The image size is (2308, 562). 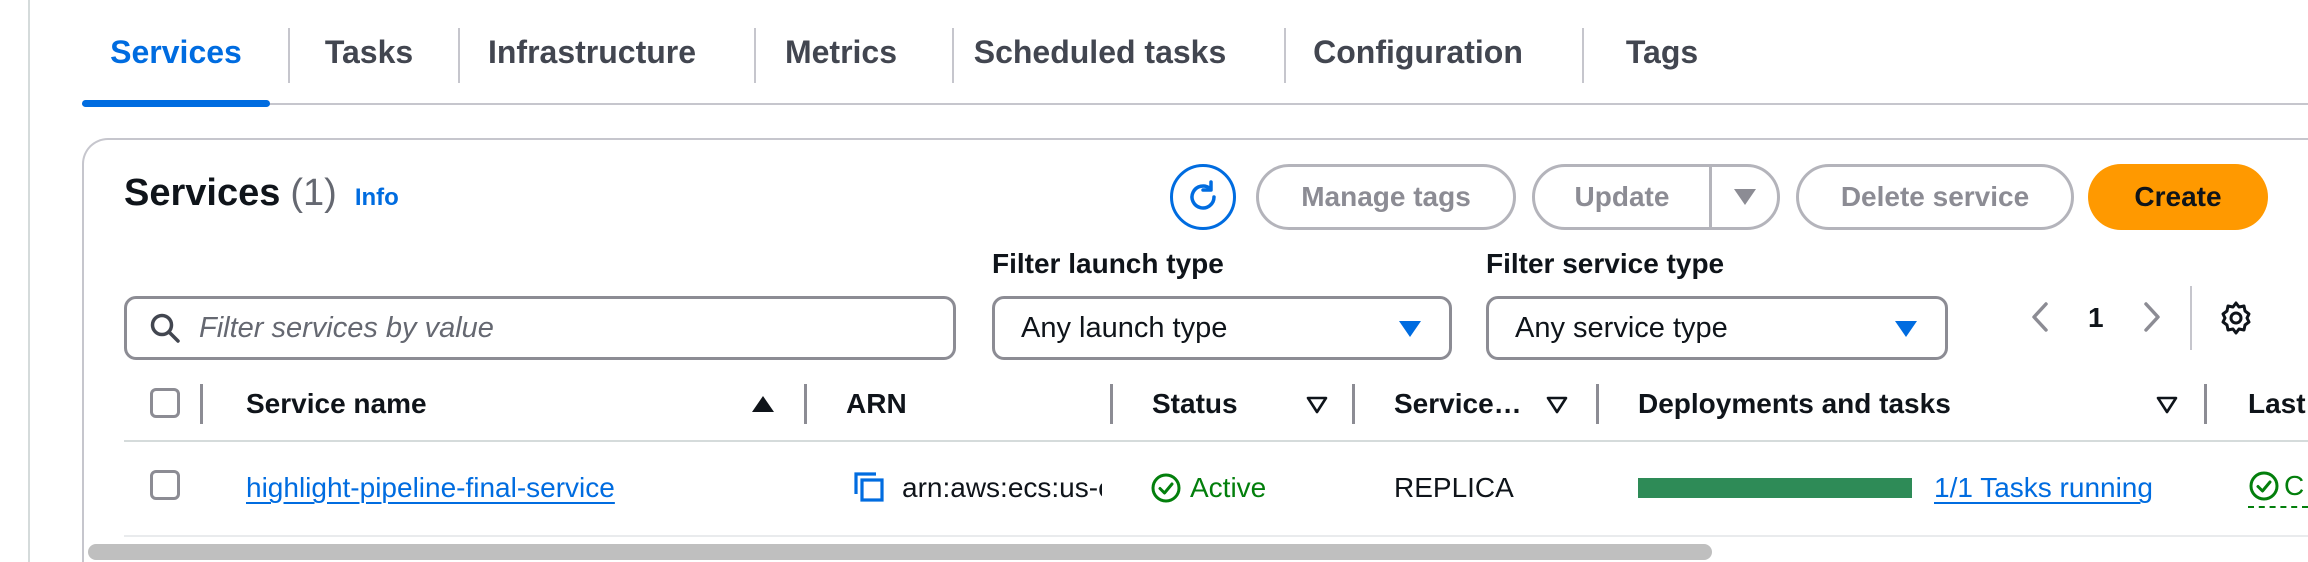 I want to click on tab-label: Tags, so click(x=1662, y=52).